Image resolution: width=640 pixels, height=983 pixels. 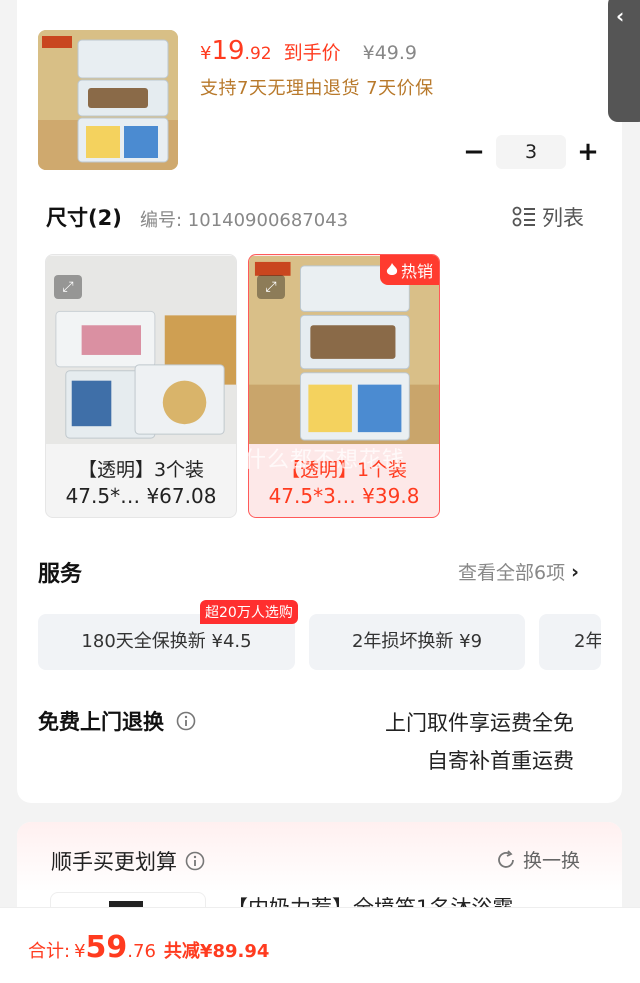 What do you see at coordinates (312, 53) in the screenshot?
I see `final-price-tag: 到手价` at bounding box center [312, 53].